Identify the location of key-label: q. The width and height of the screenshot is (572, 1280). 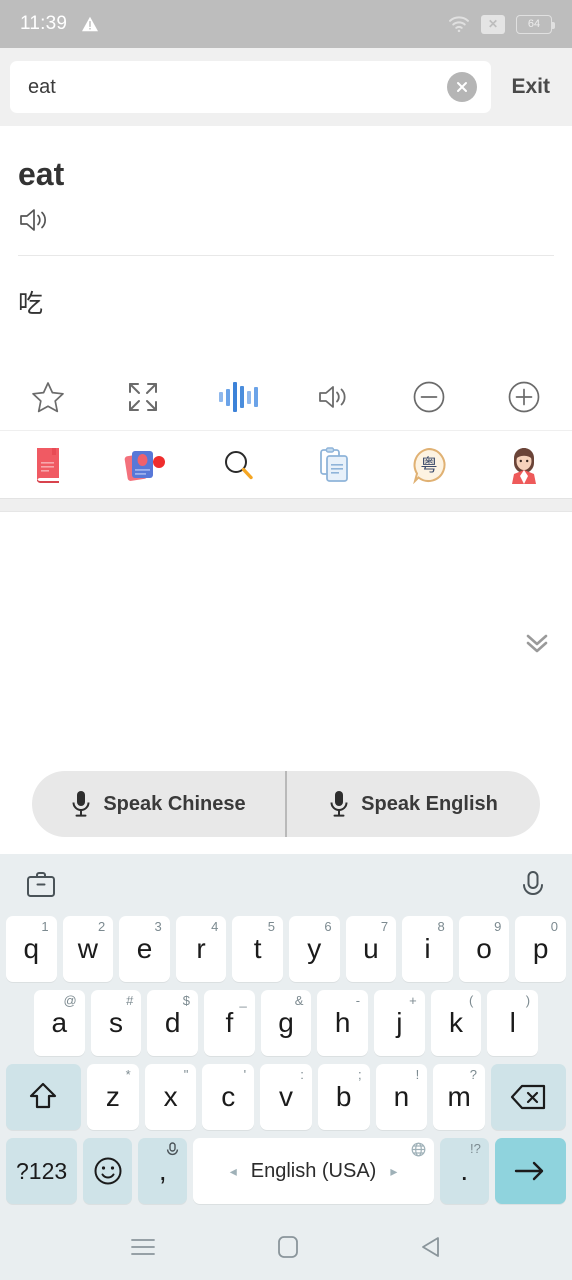
(31, 948).